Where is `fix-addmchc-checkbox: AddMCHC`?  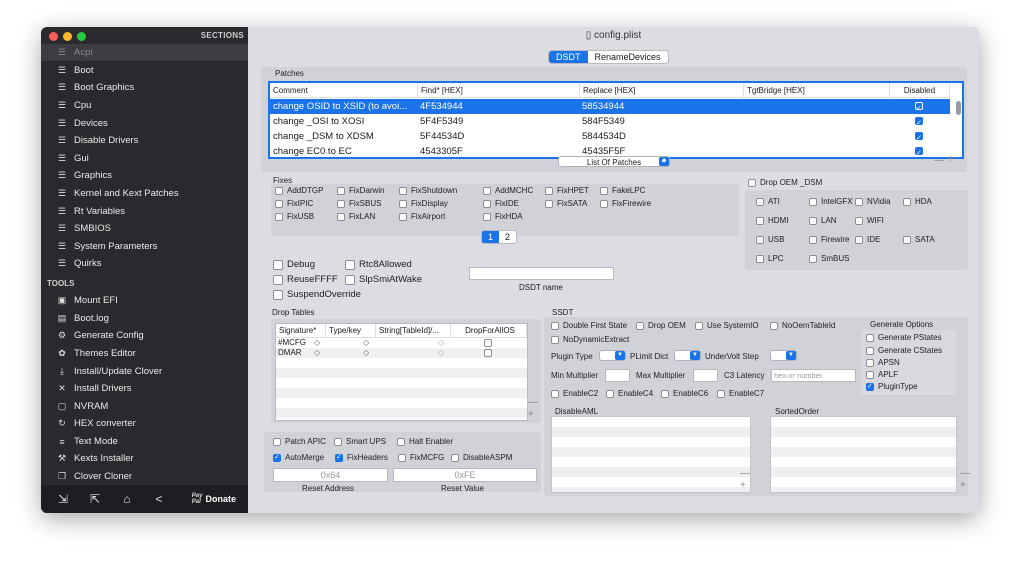 fix-addmchc-checkbox: AddMCHC is located at coordinates (508, 190).